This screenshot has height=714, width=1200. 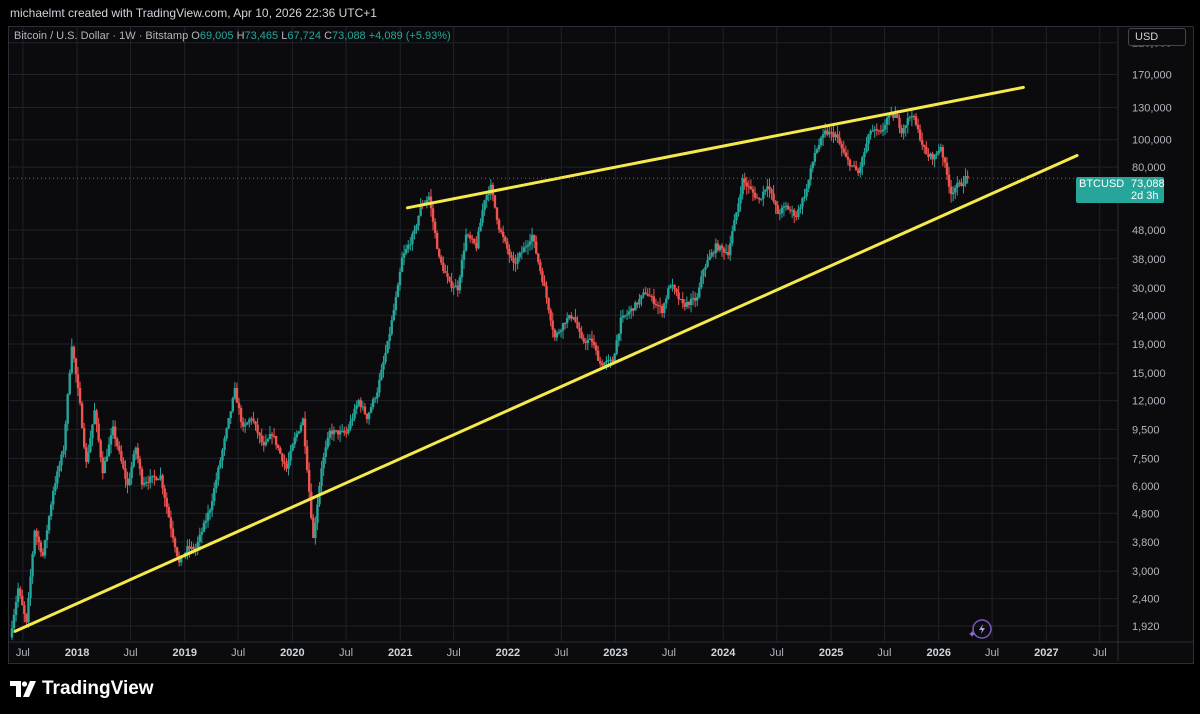 What do you see at coordinates (938, 653) in the screenshot?
I see `x-tick-label: 2026` at bounding box center [938, 653].